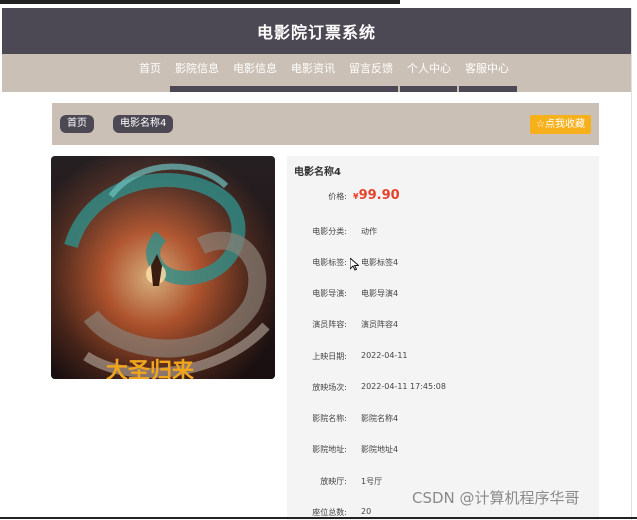 The height and width of the screenshot is (520, 637). I want to click on field-value: 动作, so click(369, 231).